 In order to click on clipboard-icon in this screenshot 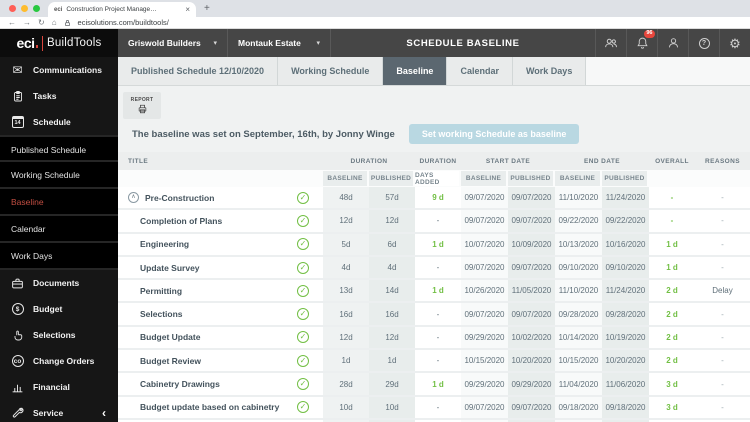, I will do `click(17, 96)`.